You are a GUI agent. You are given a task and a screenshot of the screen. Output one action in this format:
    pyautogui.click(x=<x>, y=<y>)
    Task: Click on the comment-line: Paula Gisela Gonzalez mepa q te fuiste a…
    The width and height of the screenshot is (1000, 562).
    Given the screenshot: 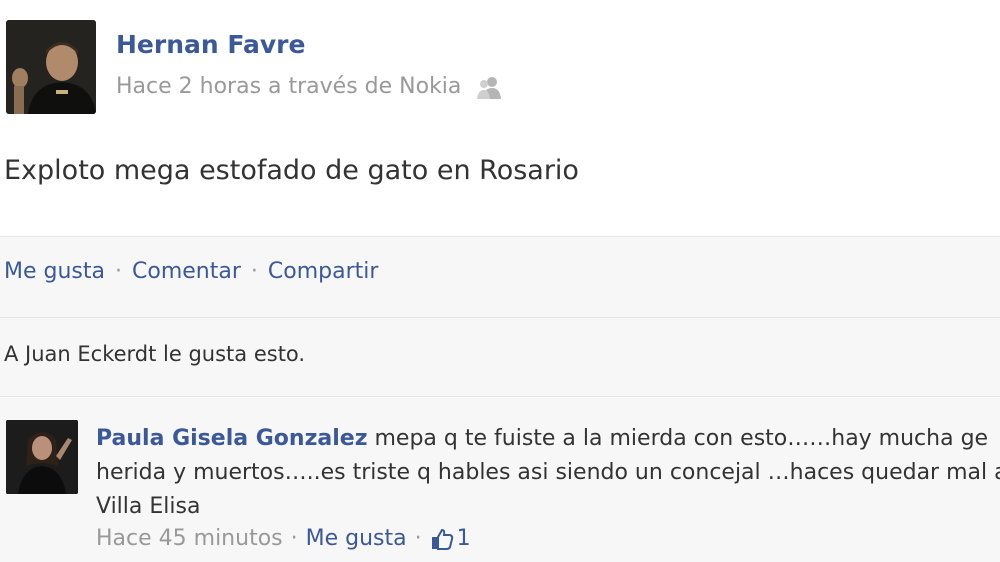 What is the action you would take?
    pyautogui.click(x=548, y=439)
    